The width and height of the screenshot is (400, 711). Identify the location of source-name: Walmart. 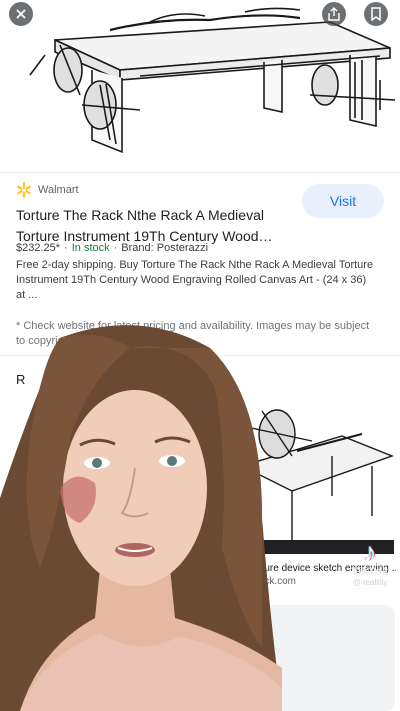
(58, 190).